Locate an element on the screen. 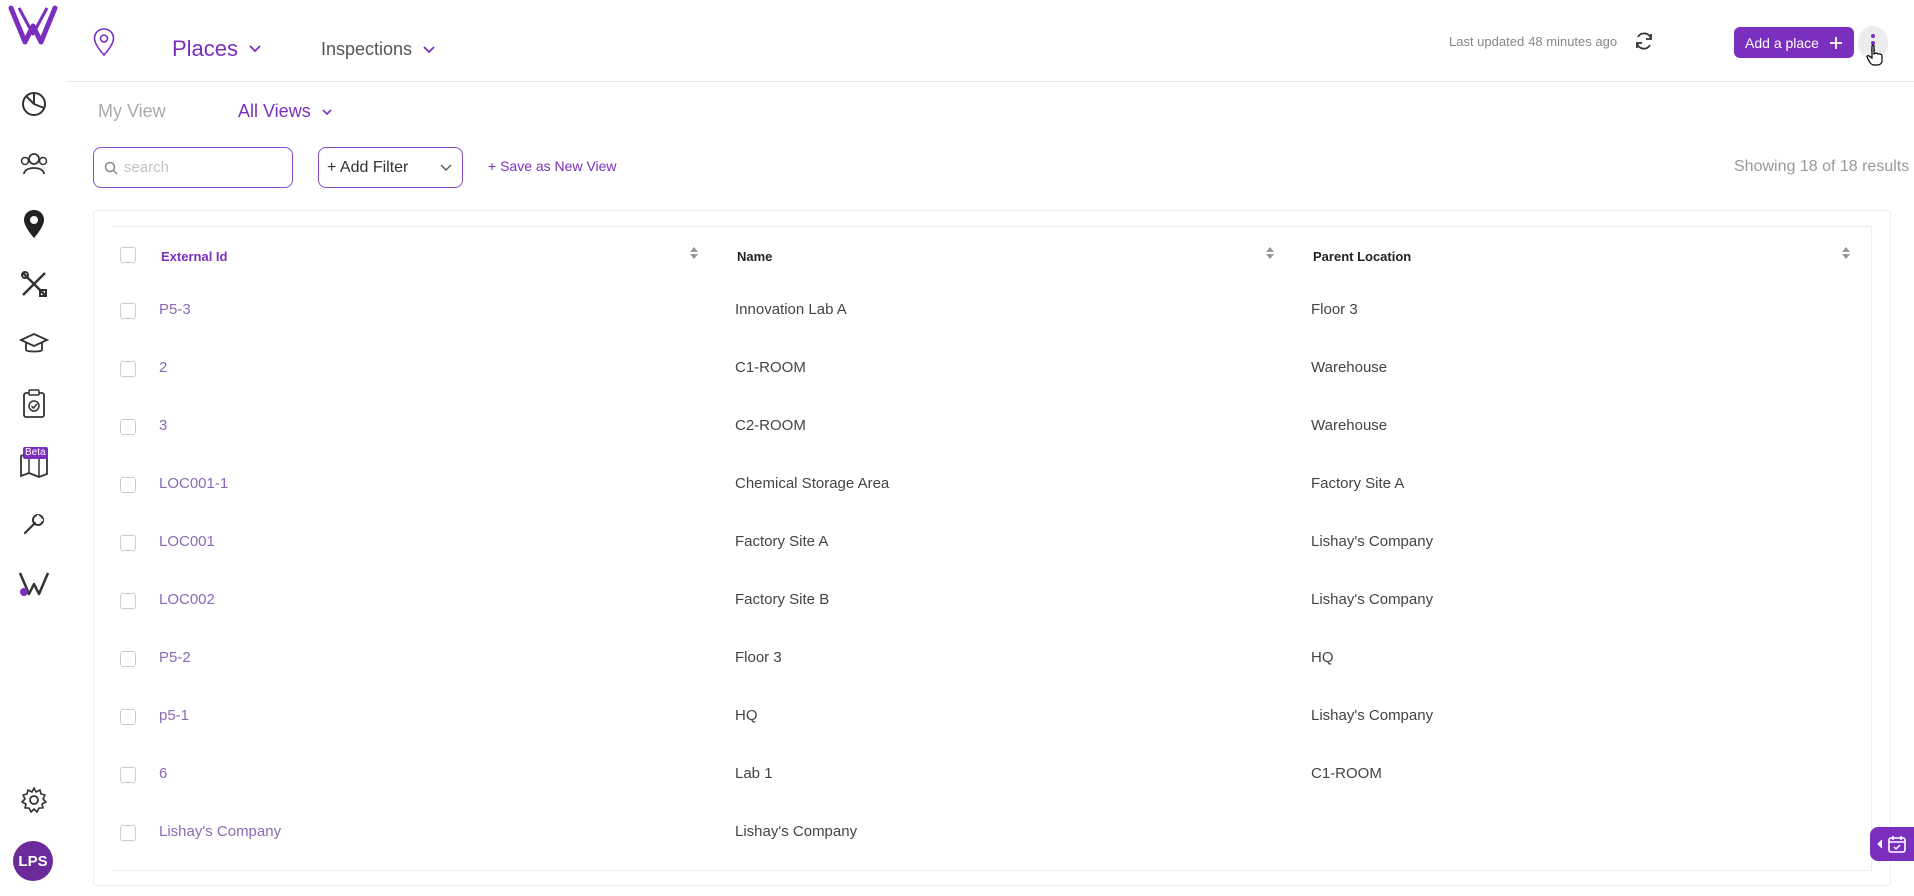 The width and height of the screenshot is (1914, 896). cell-name: Factory Site A is located at coordinates (782, 541).